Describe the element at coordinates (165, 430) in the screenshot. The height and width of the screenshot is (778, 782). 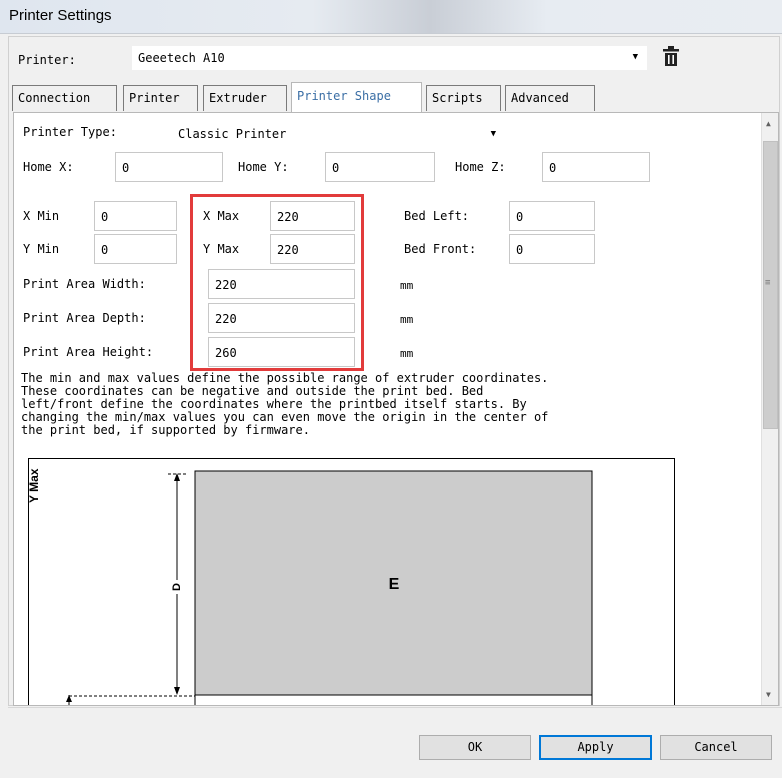
I see `description-line: the print bed, if supported by firmware.` at that location.